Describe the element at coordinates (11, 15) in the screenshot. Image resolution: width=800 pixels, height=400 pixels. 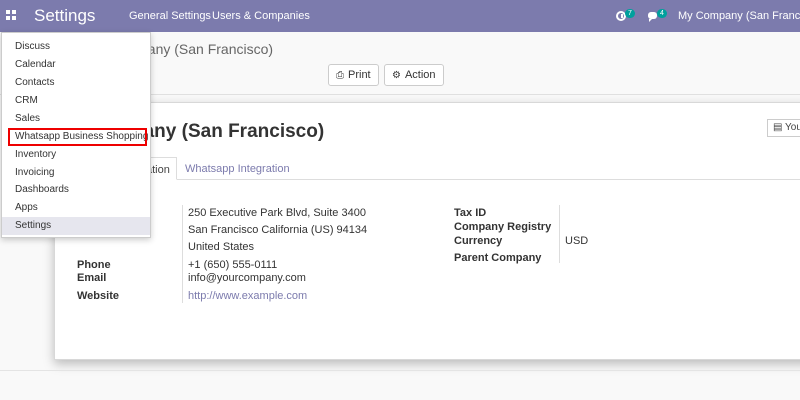
I see `apps-menu-icon` at that location.